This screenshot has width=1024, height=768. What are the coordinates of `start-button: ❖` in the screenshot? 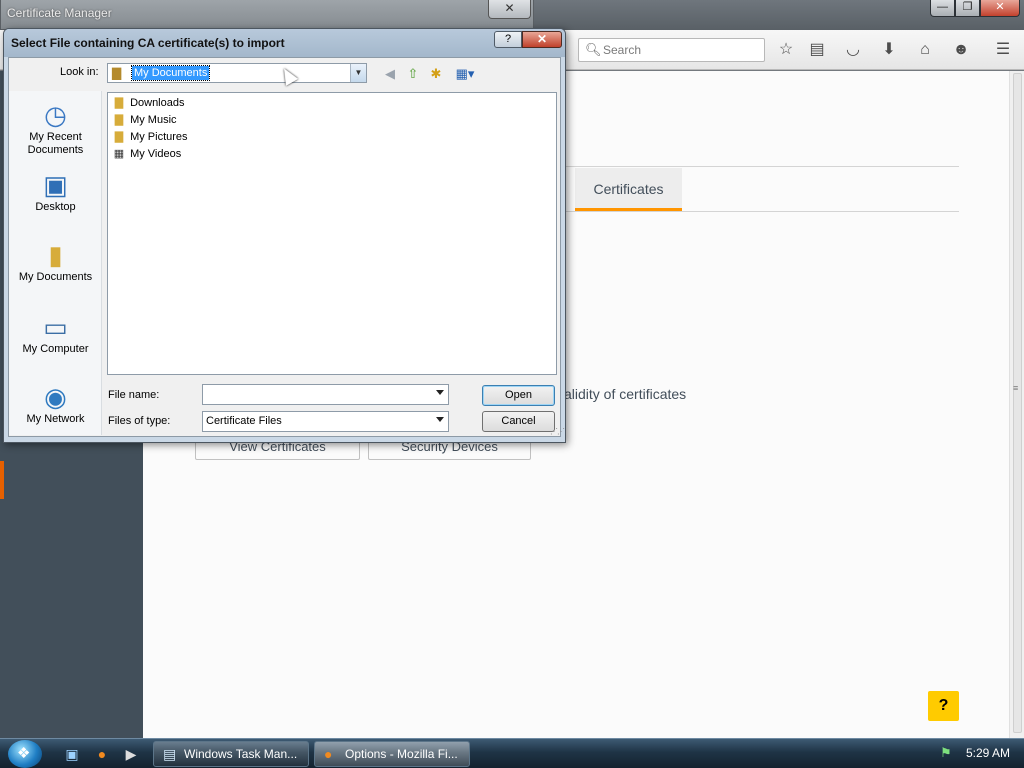 It's located at (25, 754).